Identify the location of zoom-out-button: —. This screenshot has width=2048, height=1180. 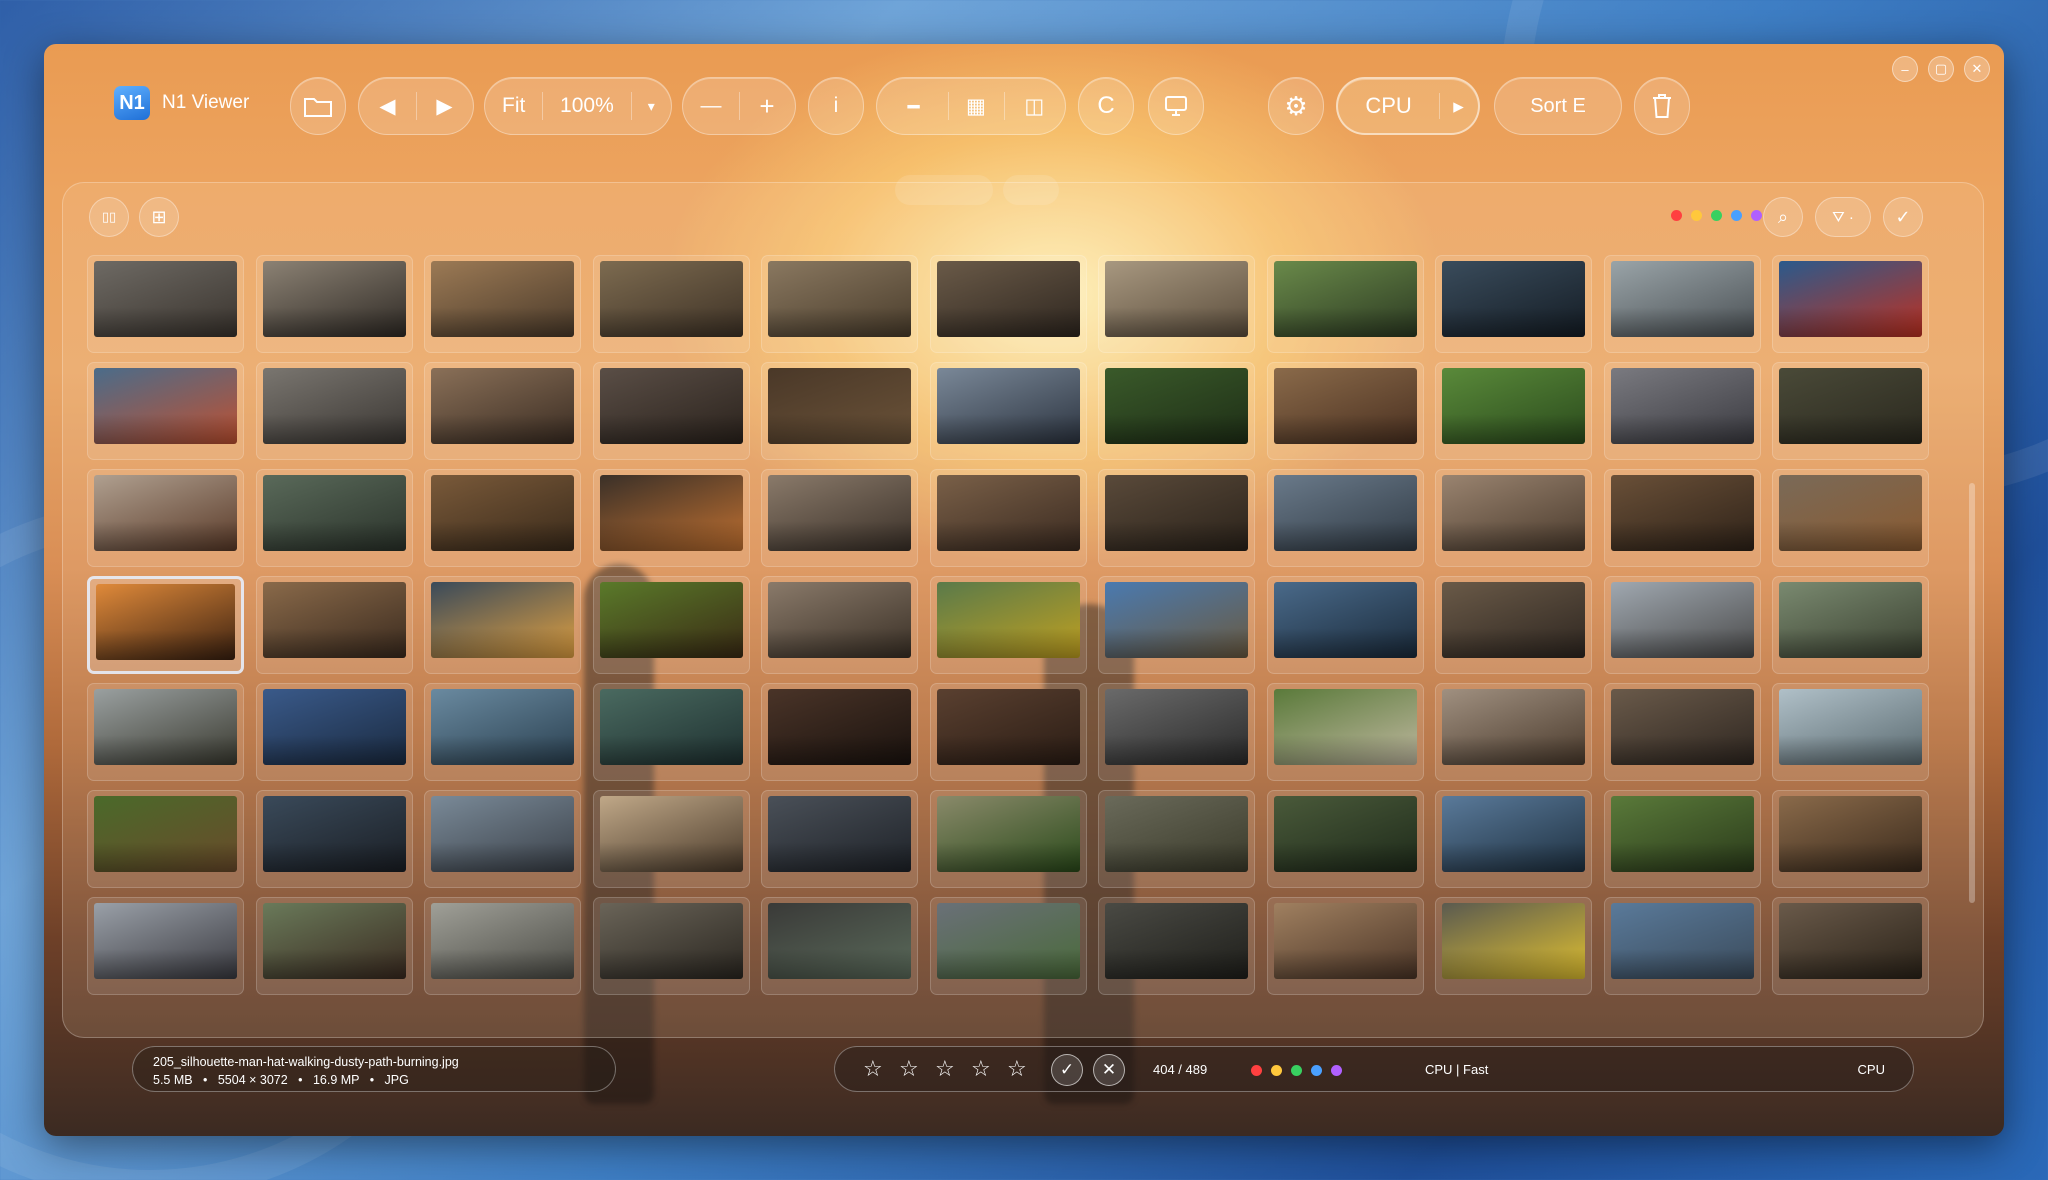
(711, 106).